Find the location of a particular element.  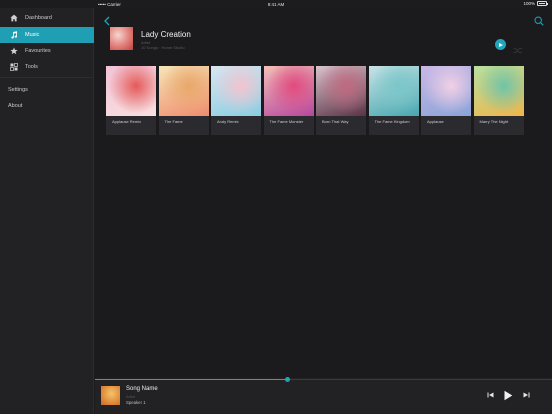

album-meta: 10 Songs · Home Studio is located at coordinates (163, 47).